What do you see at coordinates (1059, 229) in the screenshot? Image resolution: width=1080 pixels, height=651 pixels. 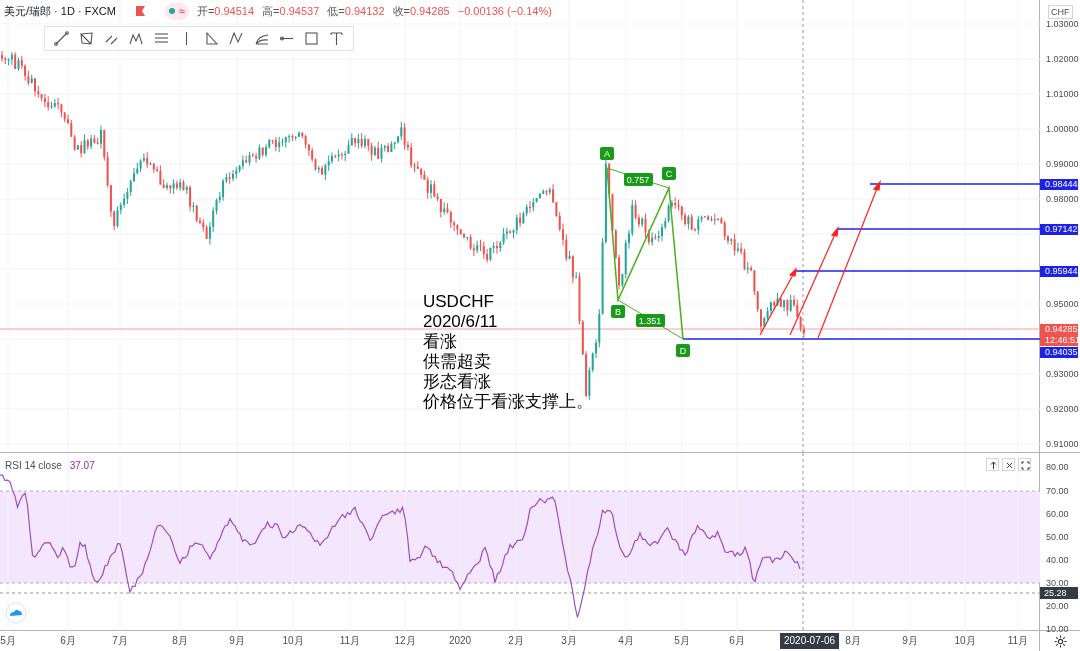 I see `price-tag: 0.97142` at bounding box center [1059, 229].